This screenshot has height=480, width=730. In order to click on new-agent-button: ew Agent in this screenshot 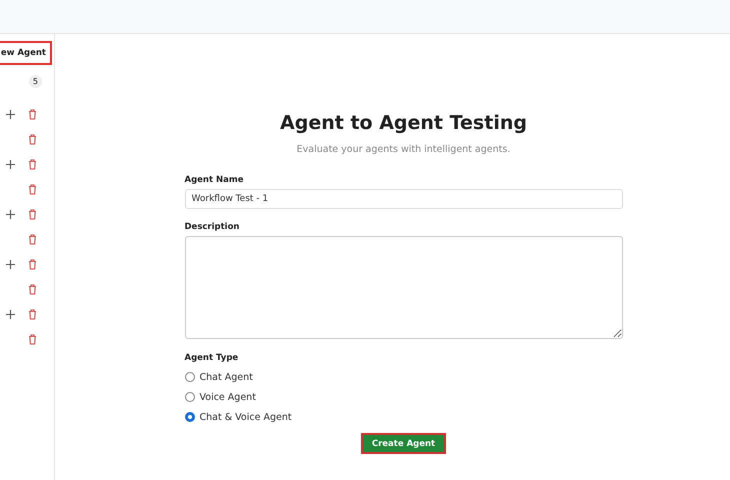, I will do `click(26, 53)`.